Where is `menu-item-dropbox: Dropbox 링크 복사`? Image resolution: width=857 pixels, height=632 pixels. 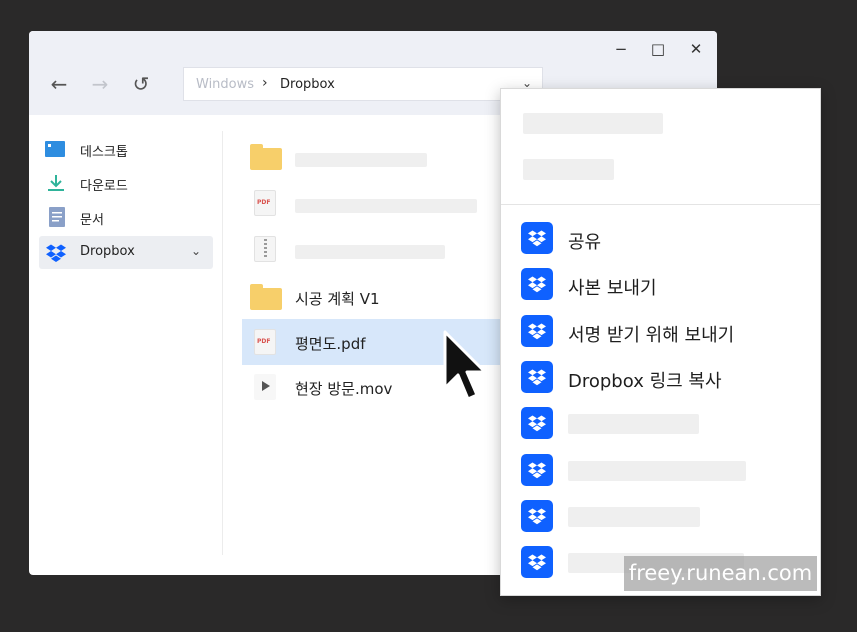
menu-item-dropbox: Dropbox 링크 복사 is located at coordinates (660, 378).